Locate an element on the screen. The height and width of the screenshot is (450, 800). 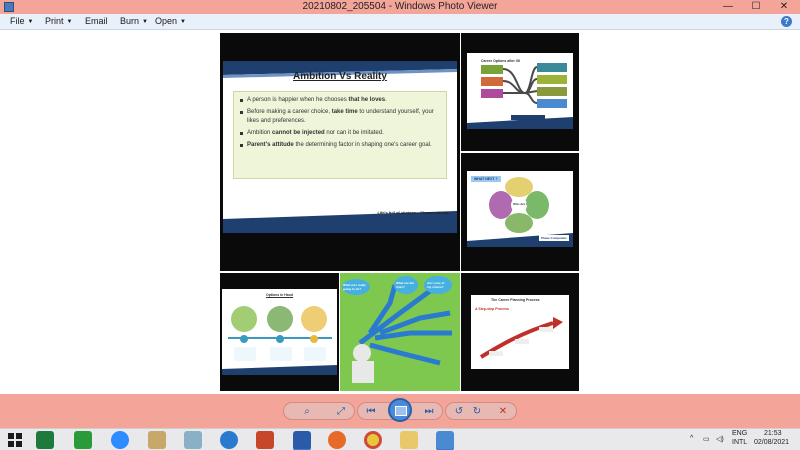
powerpoint-icon is located at coordinates (265, 440).